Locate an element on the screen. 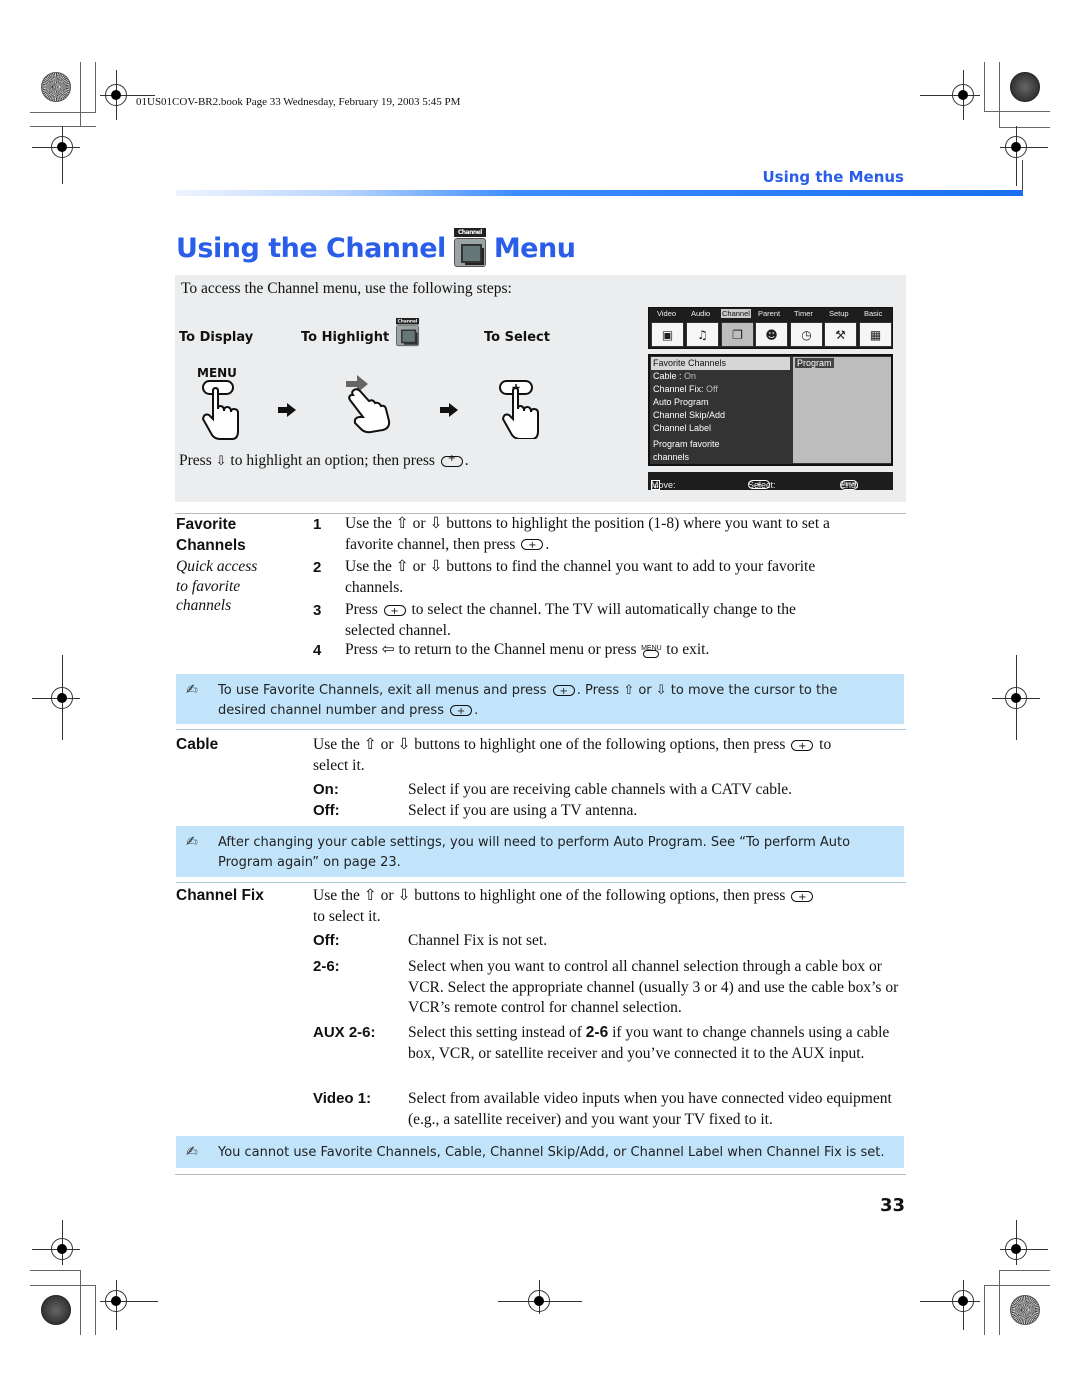  option-label: On: is located at coordinates (326, 789).